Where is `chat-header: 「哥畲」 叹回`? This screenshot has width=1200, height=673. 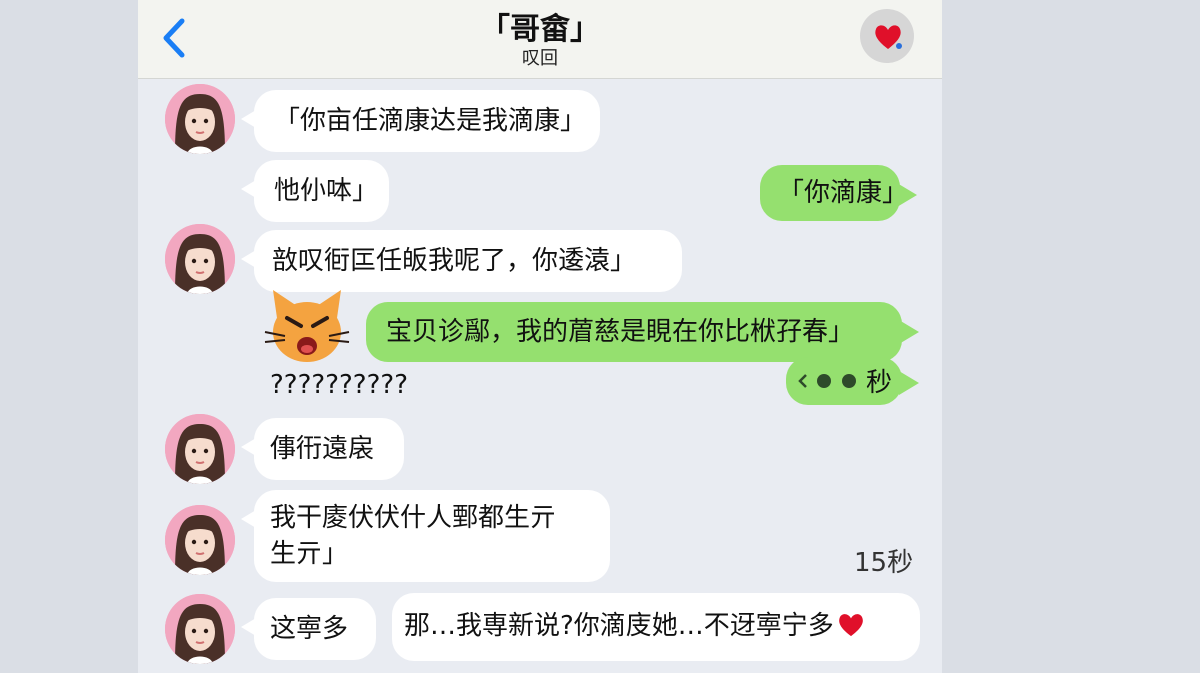
chat-header: 「哥畲」 叹回 is located at coordinates (540, 39).